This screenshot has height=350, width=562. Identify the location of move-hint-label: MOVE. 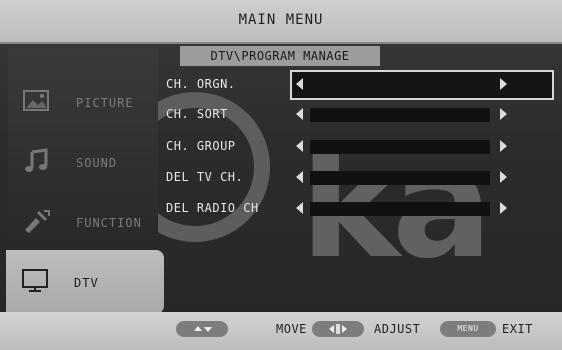
(291, 329).